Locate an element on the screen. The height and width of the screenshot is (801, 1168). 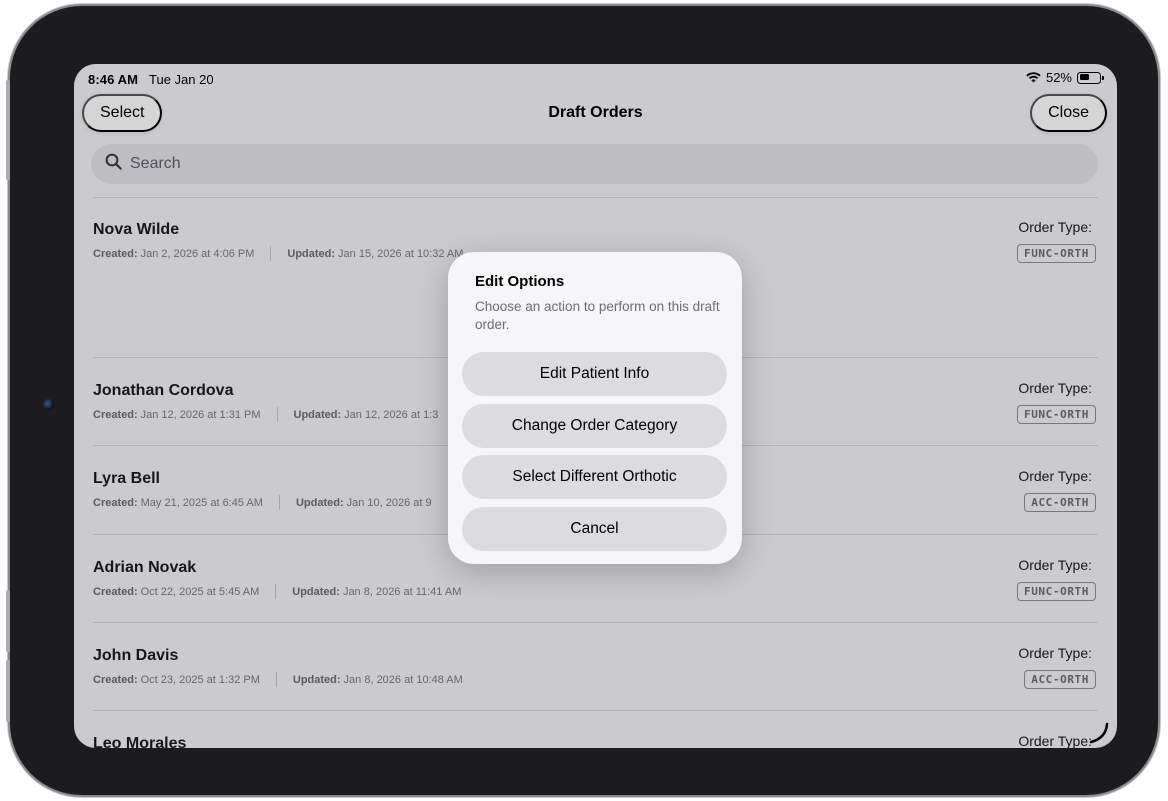
change-order-category-button: Change Order Category is located at coordinates (594, 426).